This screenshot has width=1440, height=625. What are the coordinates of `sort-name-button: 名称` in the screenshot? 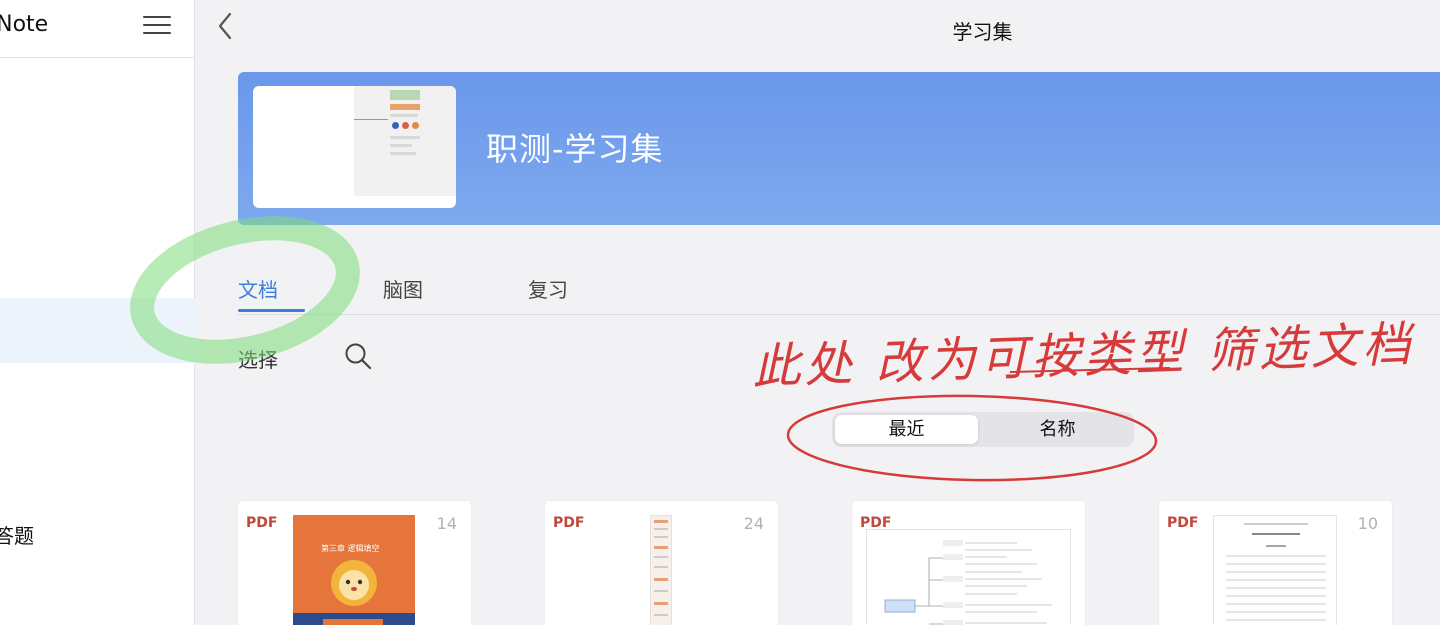 It's located at (1057, 429).